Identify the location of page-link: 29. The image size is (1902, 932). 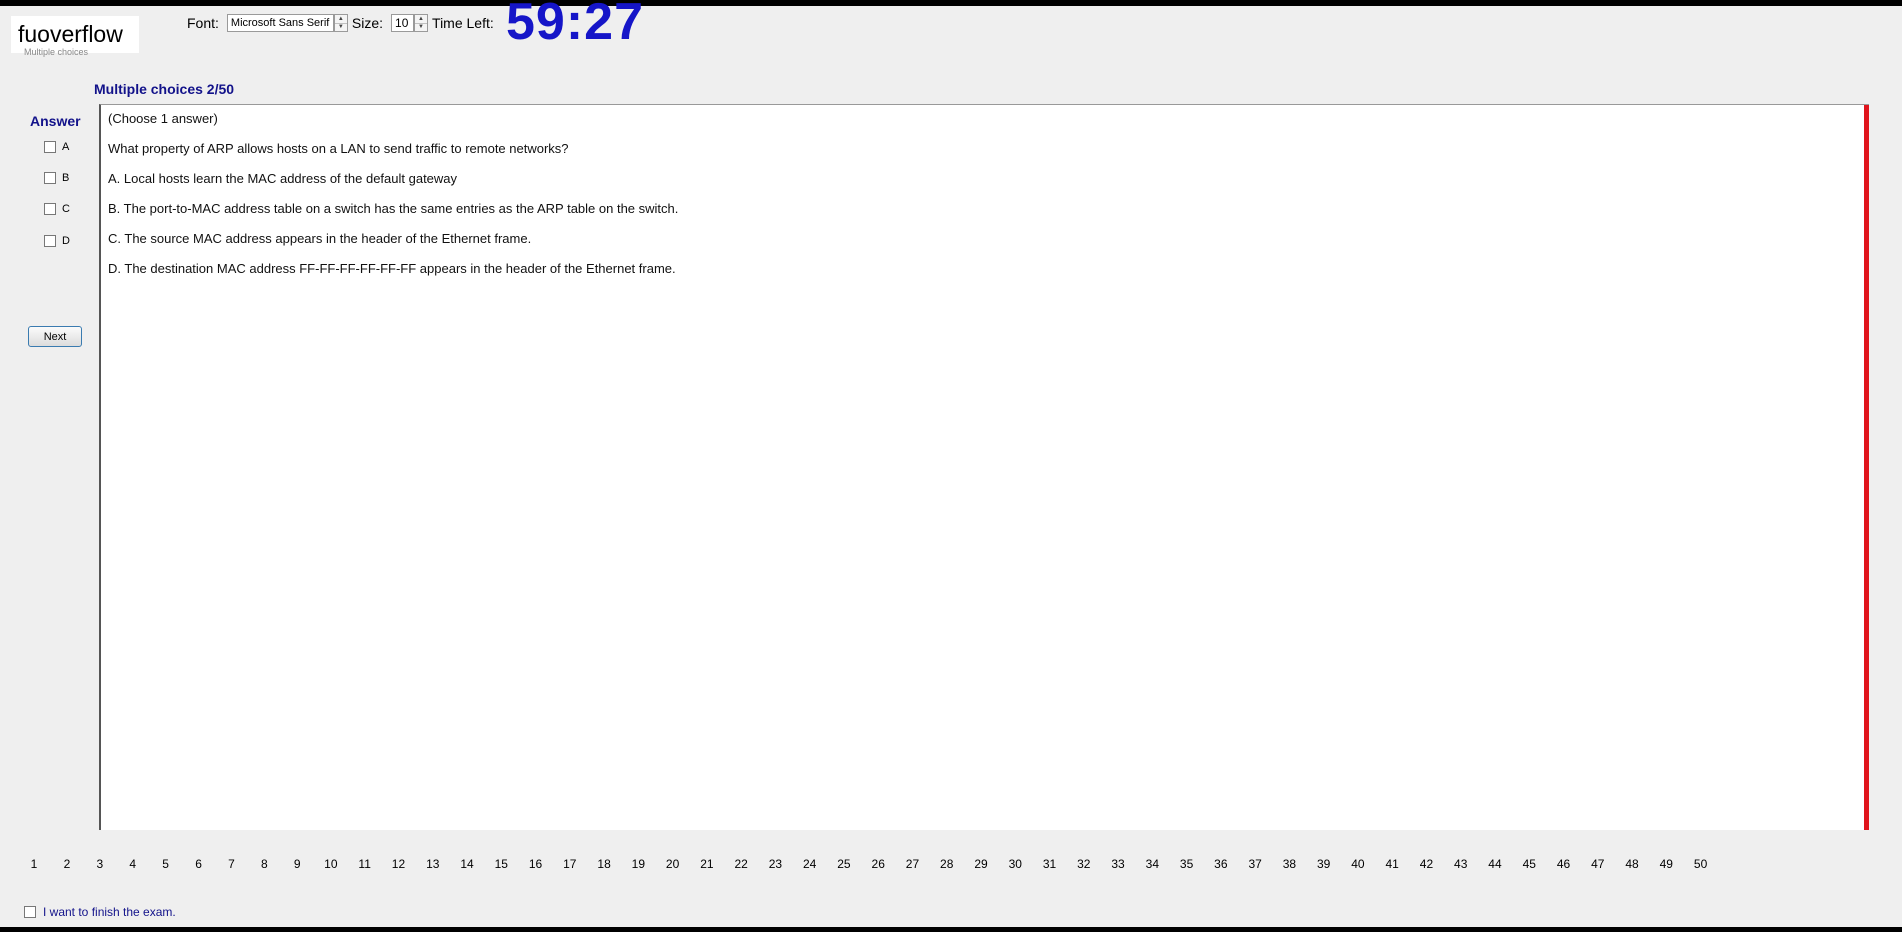
(980, 864).